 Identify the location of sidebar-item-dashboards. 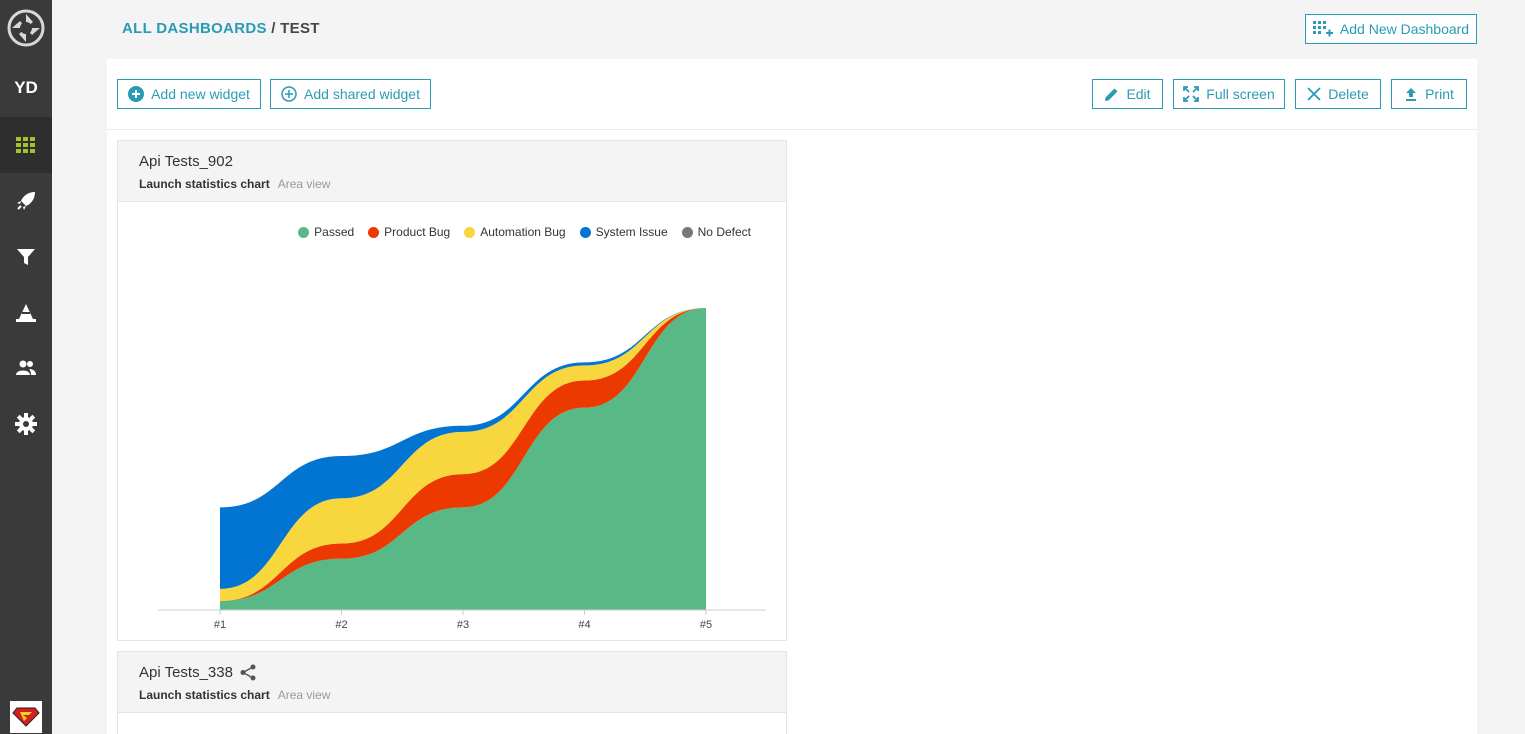
(26, 145).